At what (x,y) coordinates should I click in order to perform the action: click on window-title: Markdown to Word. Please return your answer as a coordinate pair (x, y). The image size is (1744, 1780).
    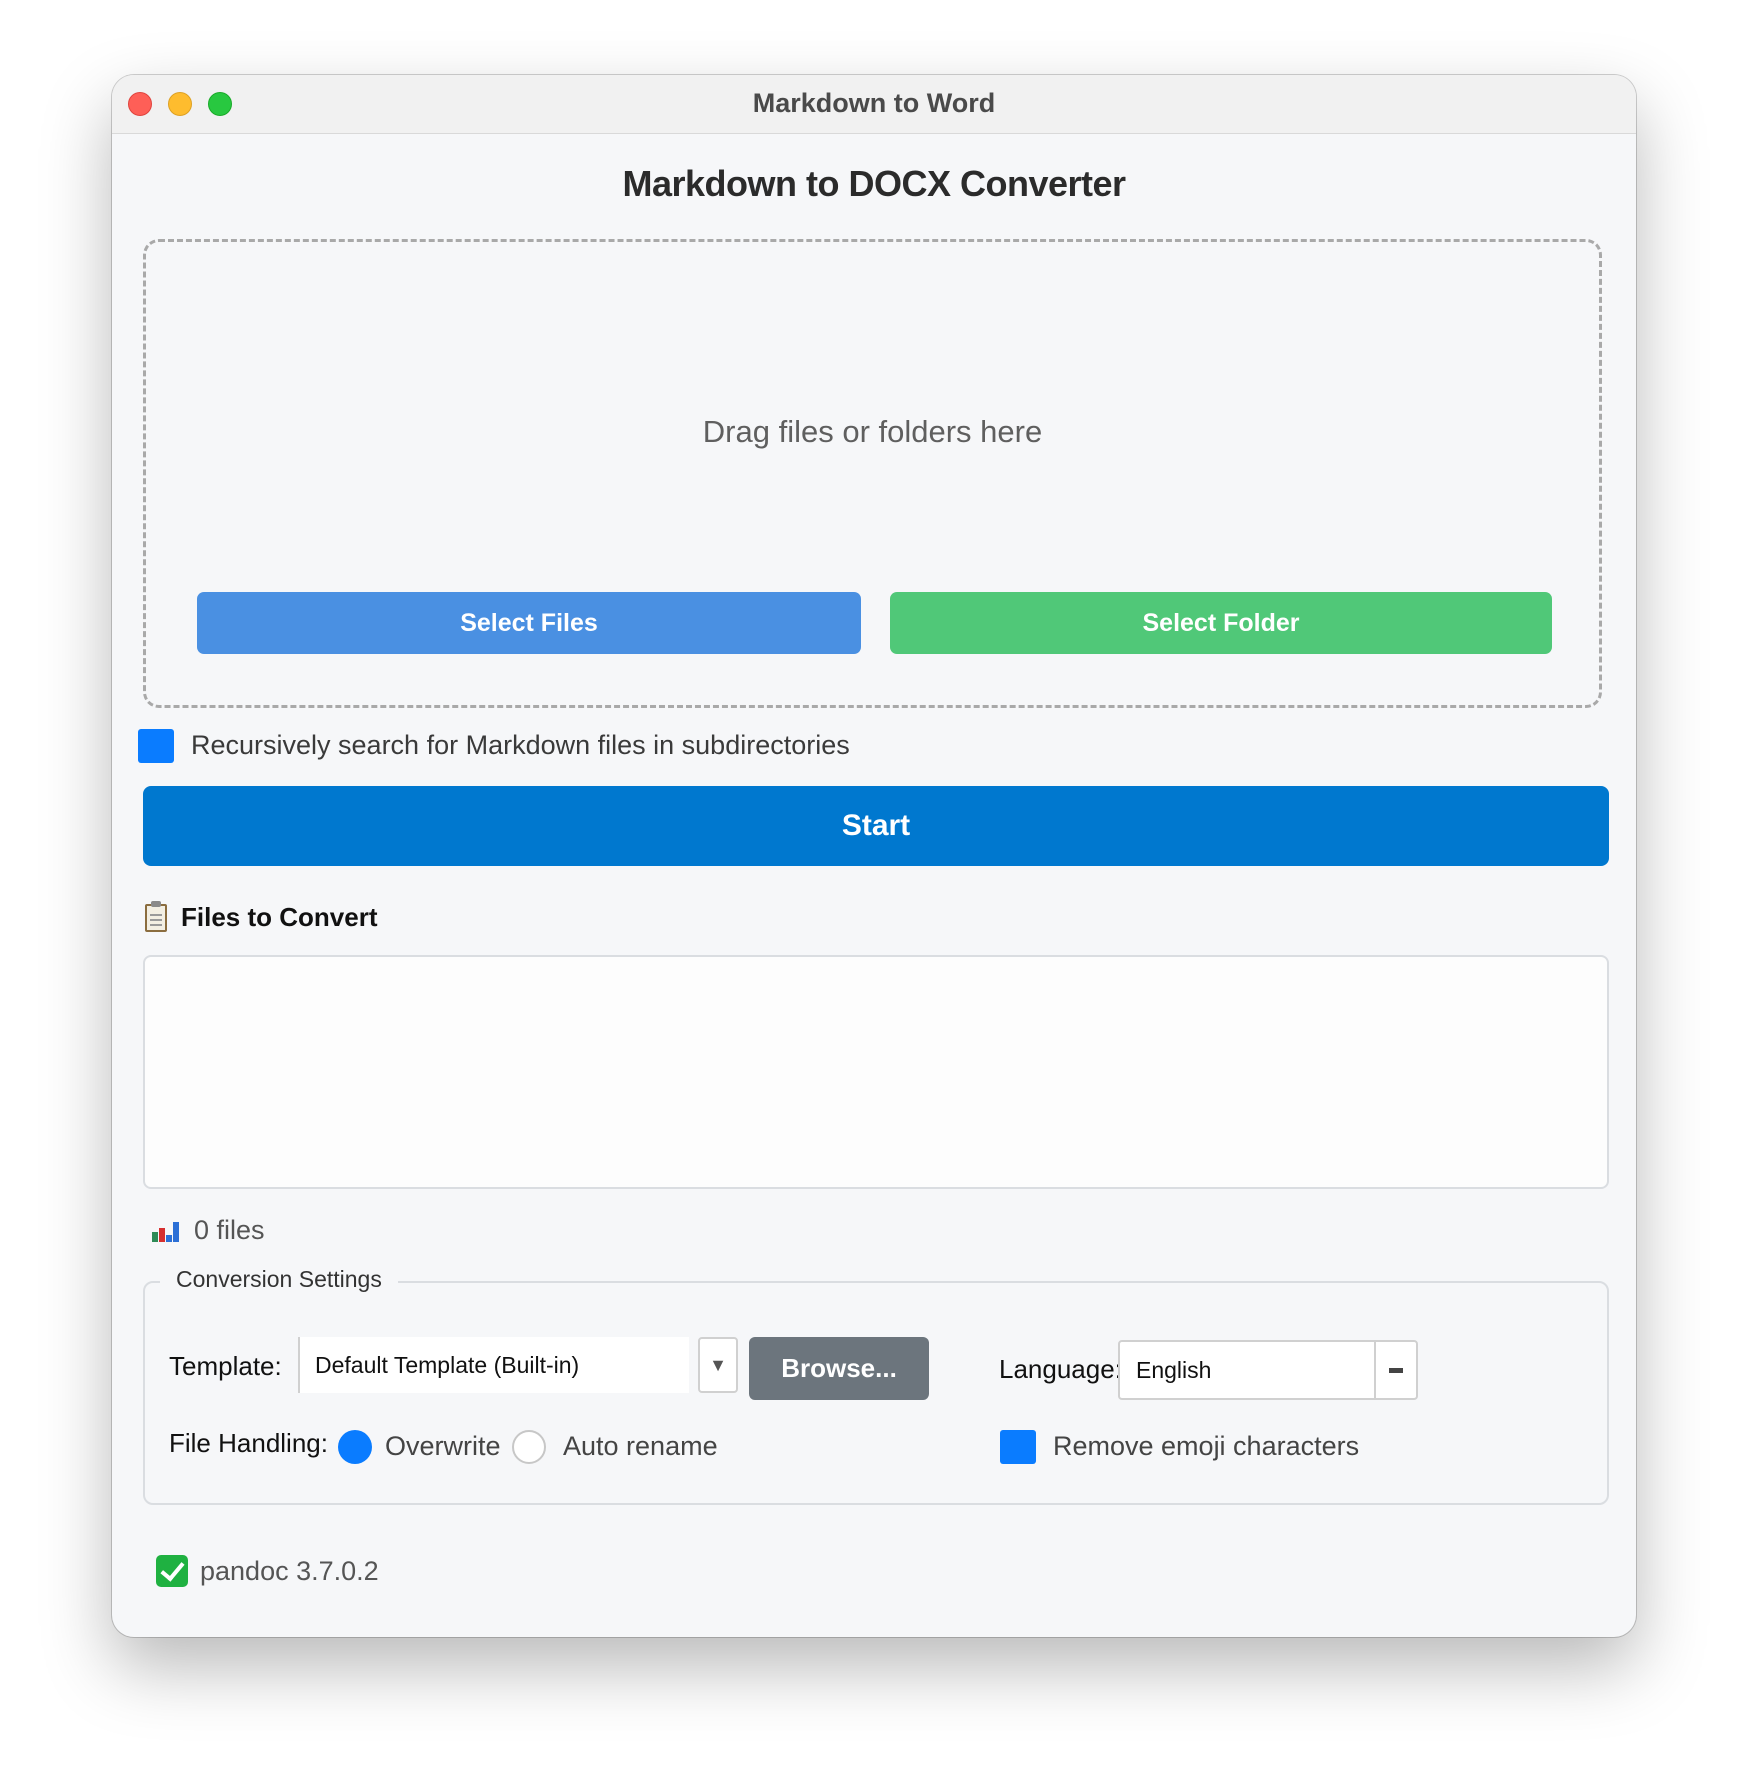
    Looking at the image, I should click on (874, 103).